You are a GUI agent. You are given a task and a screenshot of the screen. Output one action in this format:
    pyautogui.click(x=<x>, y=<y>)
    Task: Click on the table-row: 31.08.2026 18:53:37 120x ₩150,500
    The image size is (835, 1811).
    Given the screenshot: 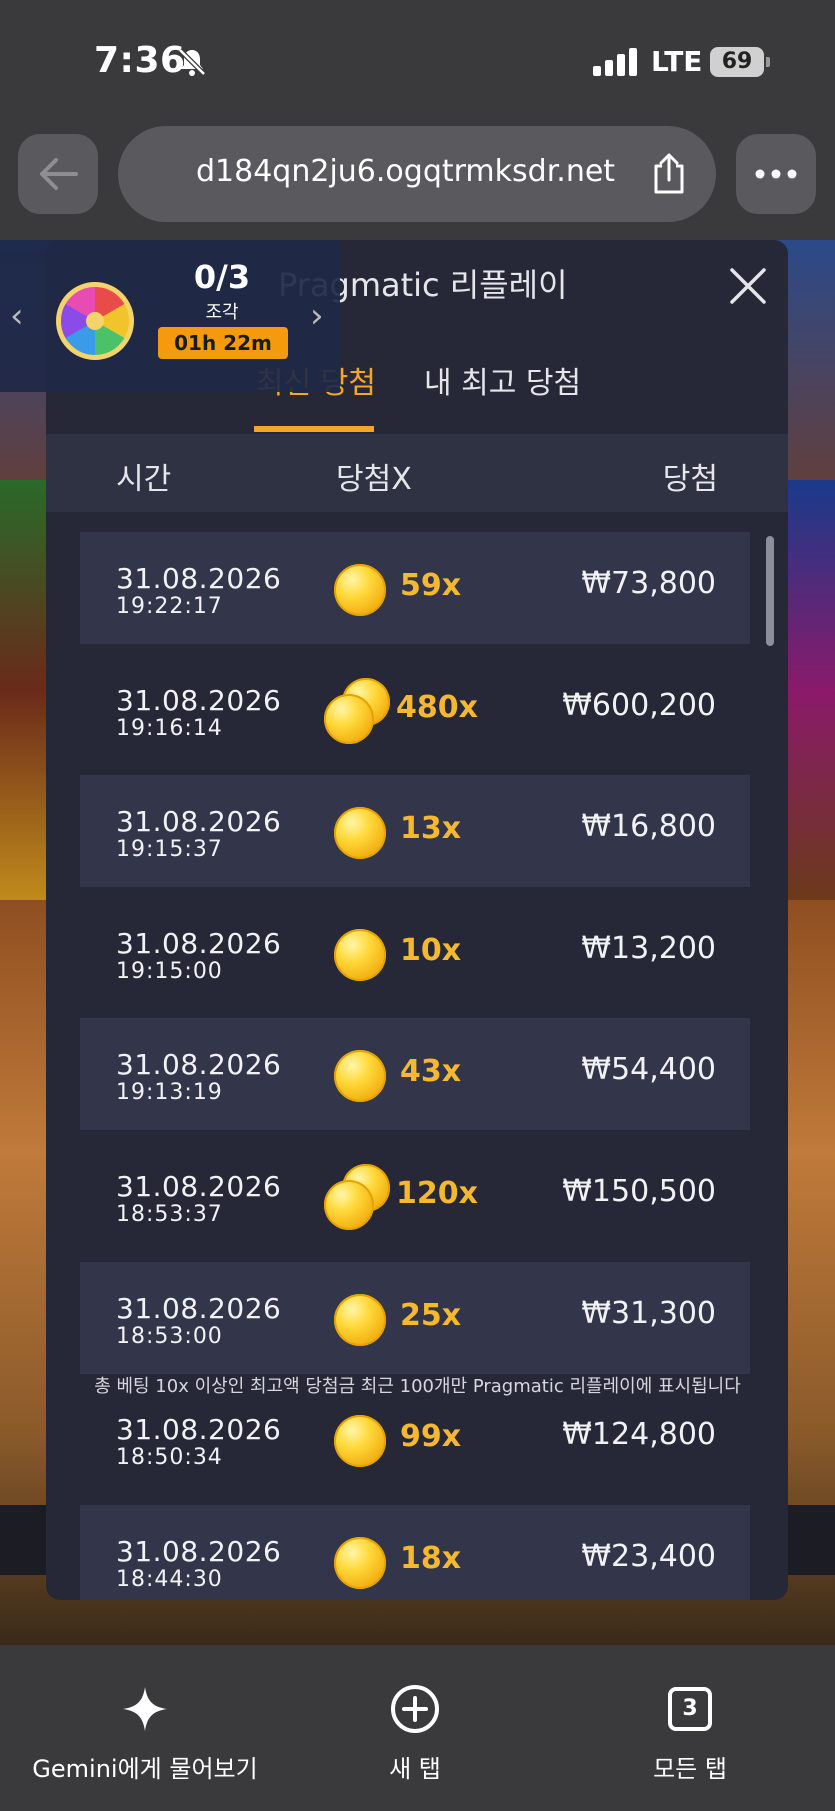 What is the action you would take?
    pyautogui.click(x=415, y=1196)
    